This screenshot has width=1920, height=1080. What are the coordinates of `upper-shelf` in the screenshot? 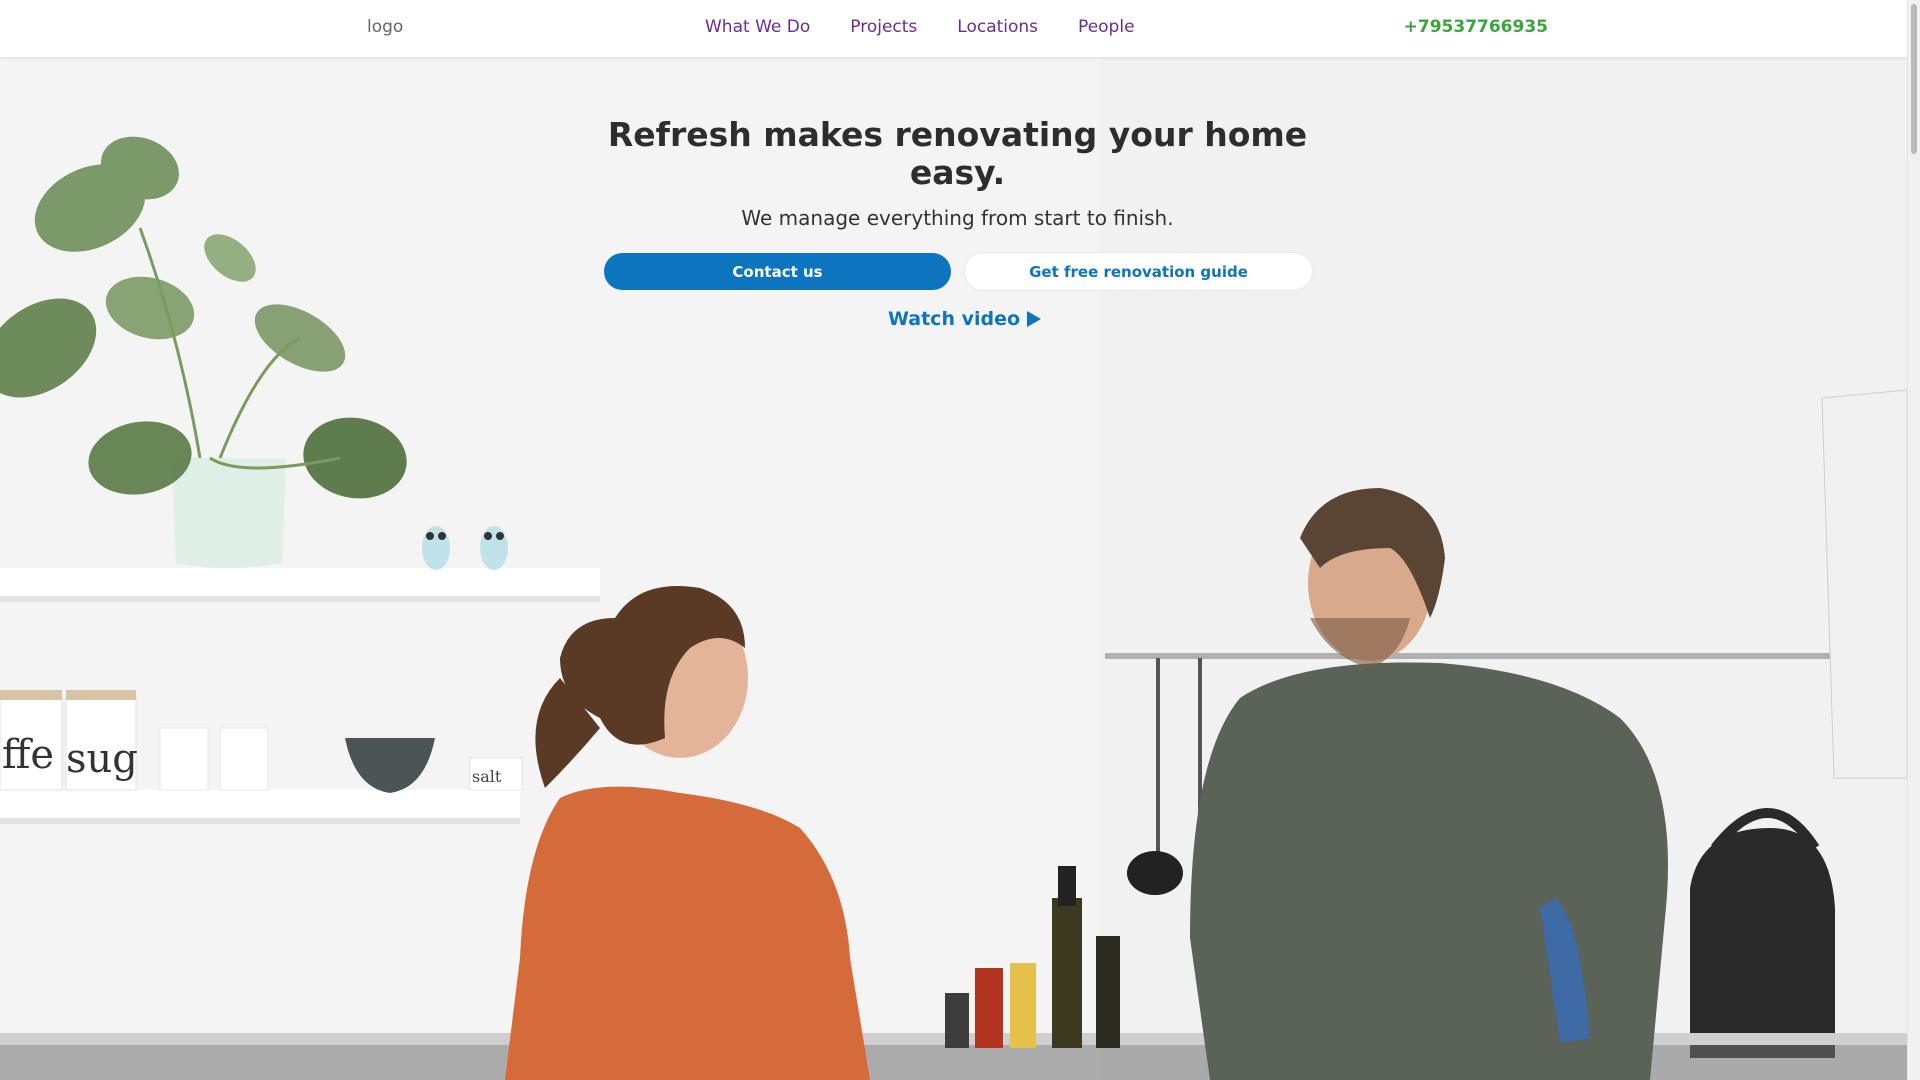 It's located at (300, 582).